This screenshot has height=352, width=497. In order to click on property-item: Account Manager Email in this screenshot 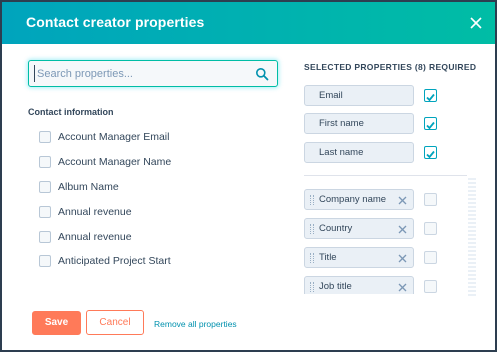, I will do `click(159, 137)`.